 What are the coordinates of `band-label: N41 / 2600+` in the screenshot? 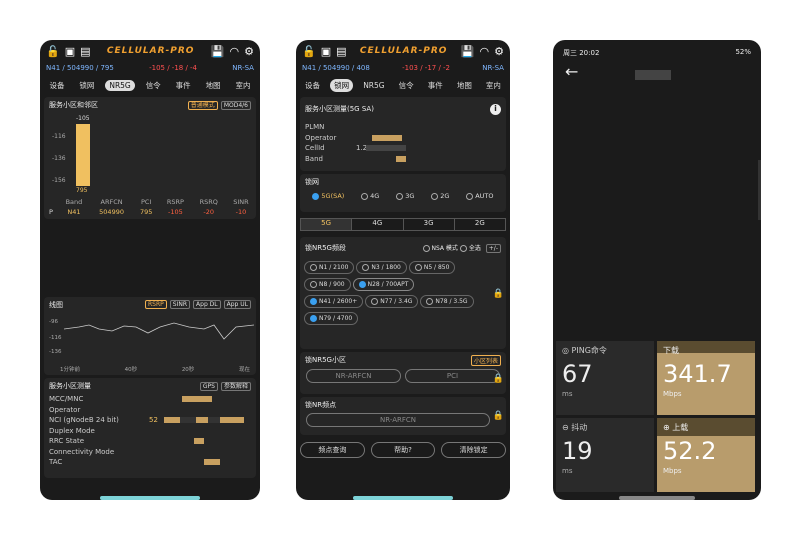 It's located at (338, 301).